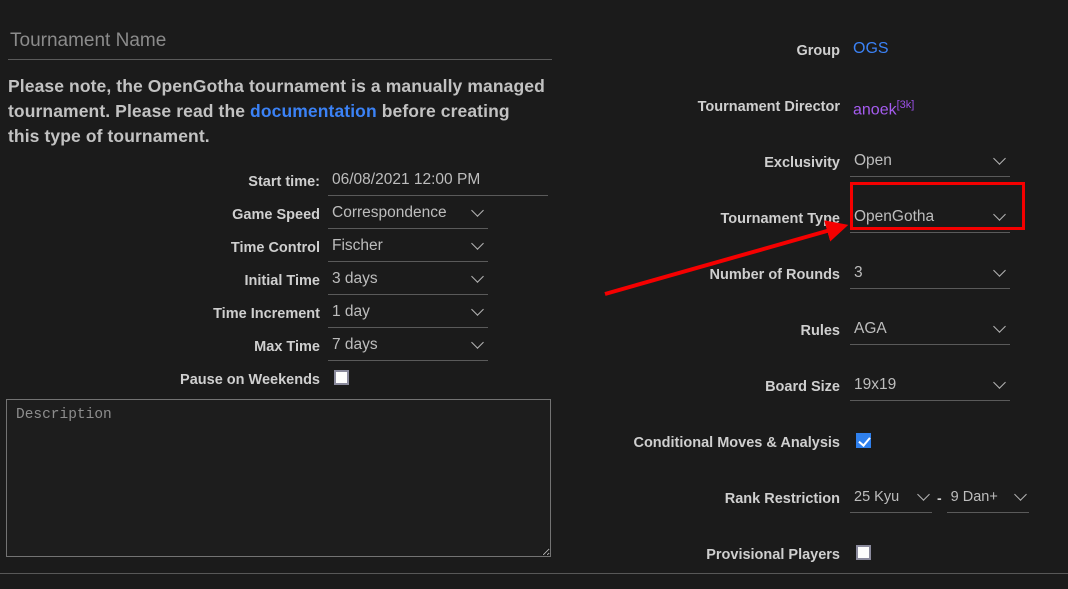 The image size is (1068, 589). I want to click on number-of-rounds-value-wrap: 3, so click(930, 275).